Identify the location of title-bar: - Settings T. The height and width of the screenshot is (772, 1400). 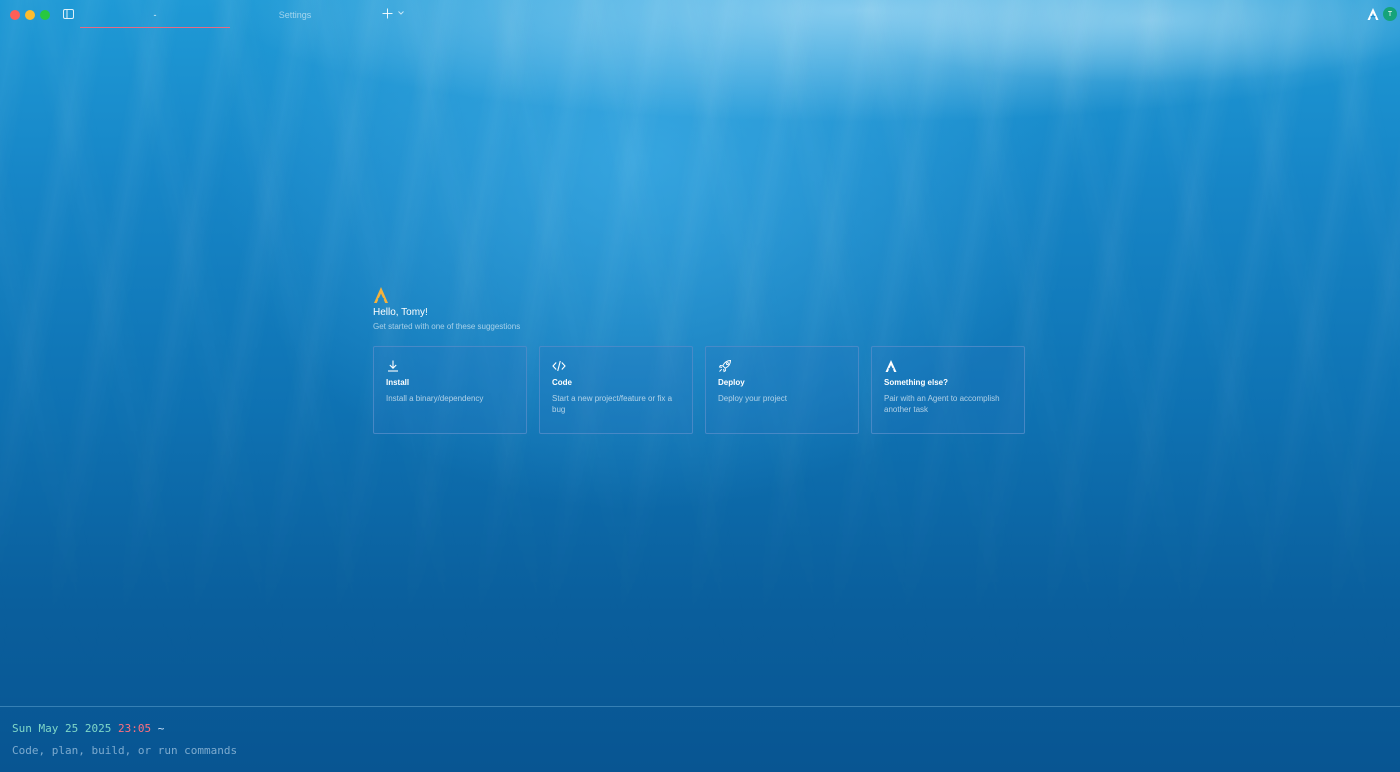
(700, 15).